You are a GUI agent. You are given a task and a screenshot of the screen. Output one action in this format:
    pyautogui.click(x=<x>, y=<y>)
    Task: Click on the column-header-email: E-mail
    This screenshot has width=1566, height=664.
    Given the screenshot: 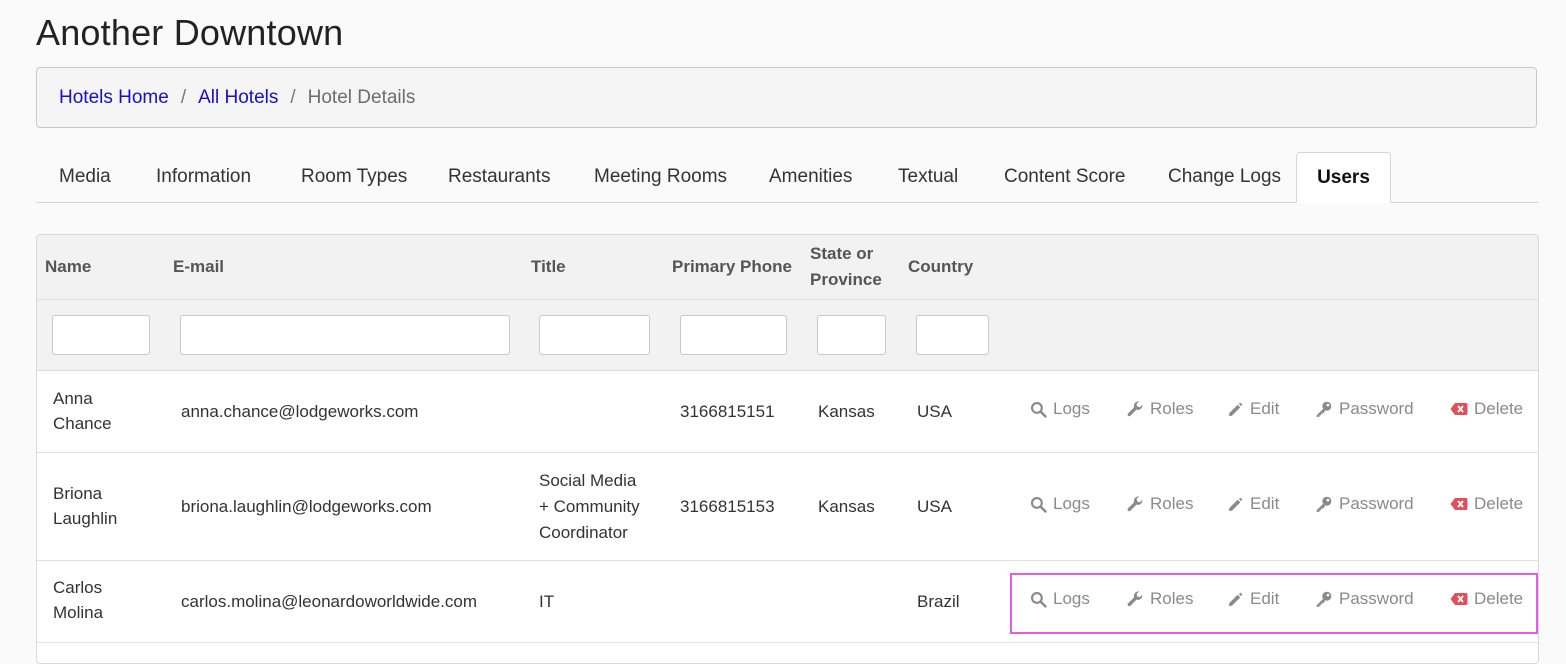 What is the action you would take?
    pyautogui.click(x=198, y=267)
    